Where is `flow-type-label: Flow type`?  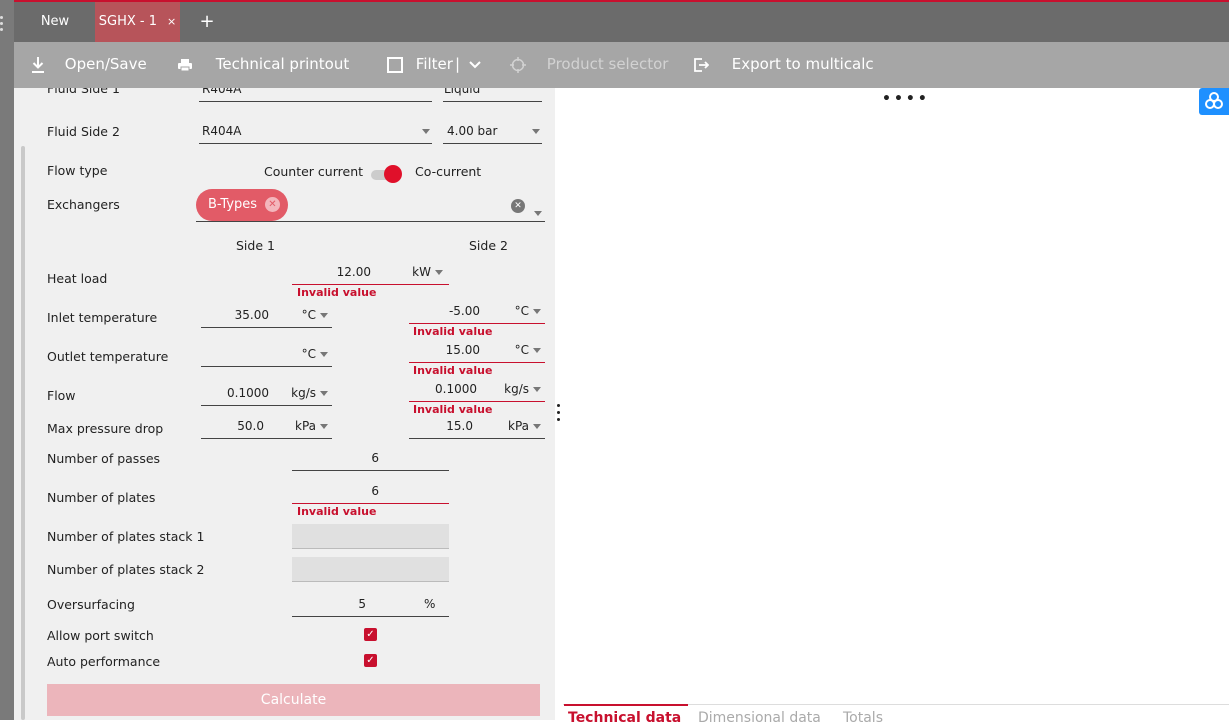 flow-type-label: Flow type is located at coordinates (77, 170).